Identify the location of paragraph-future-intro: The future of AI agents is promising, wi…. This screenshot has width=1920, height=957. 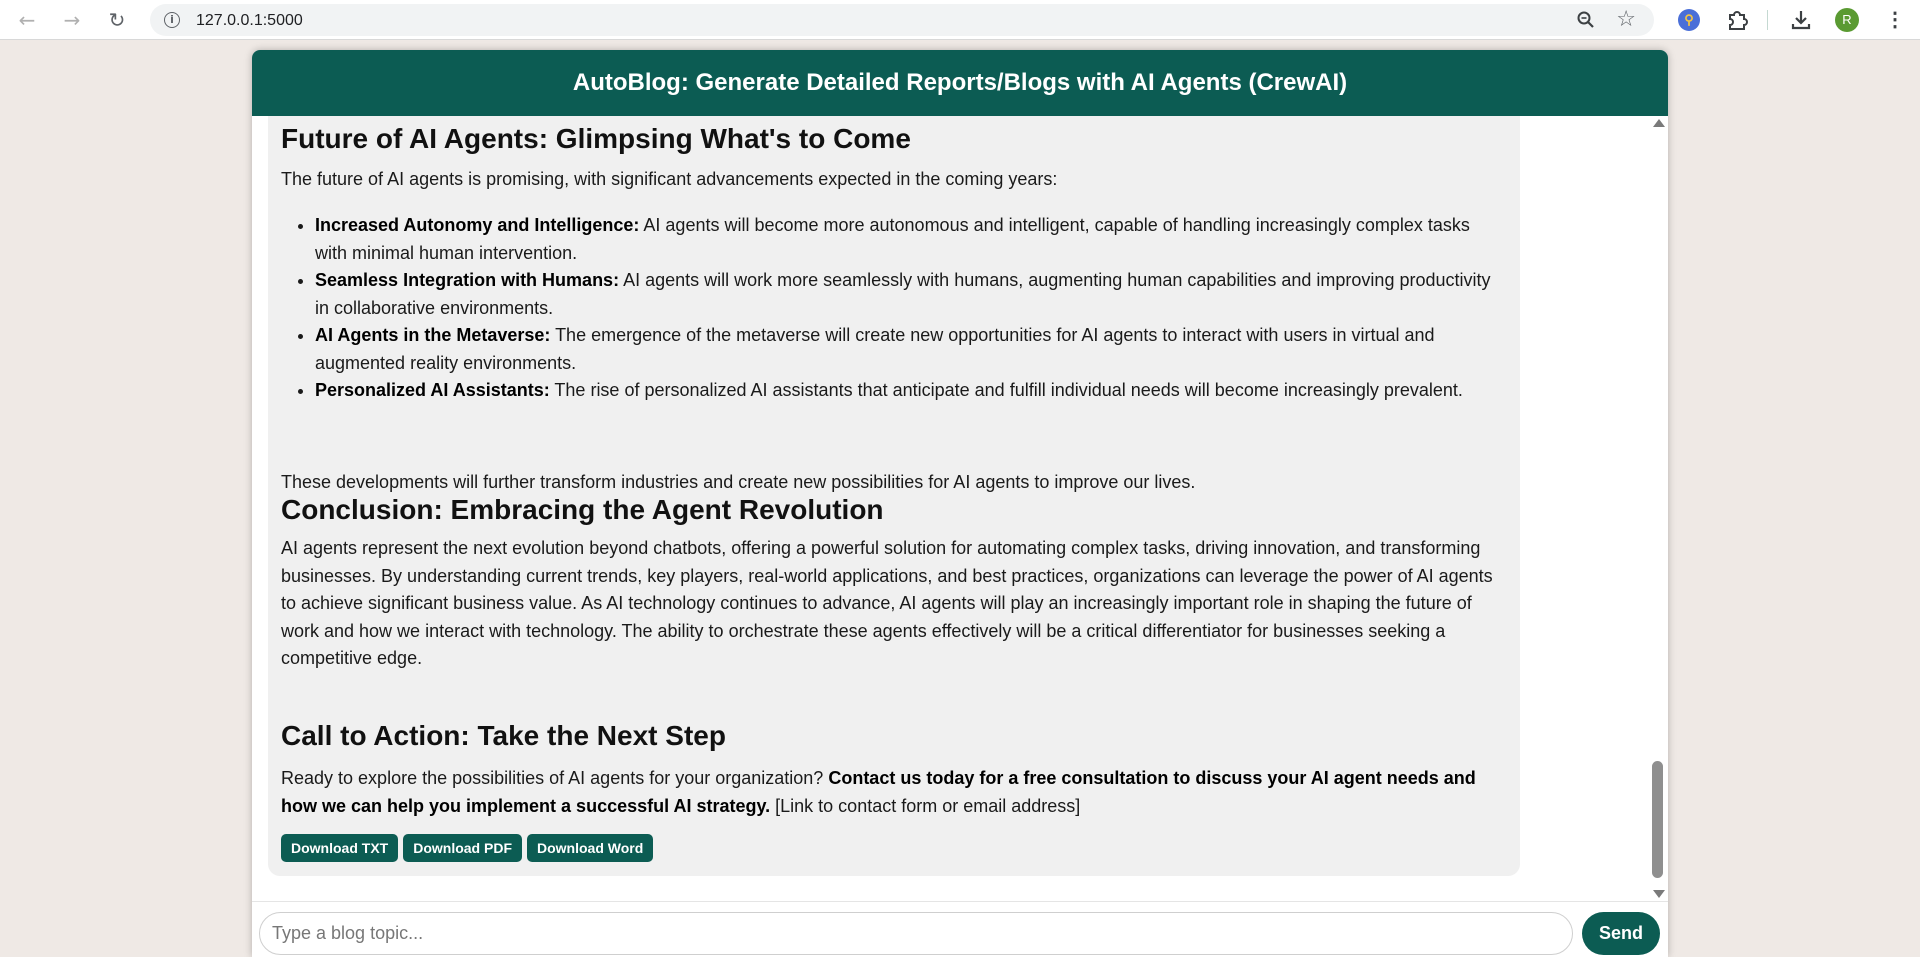
(669, 179).